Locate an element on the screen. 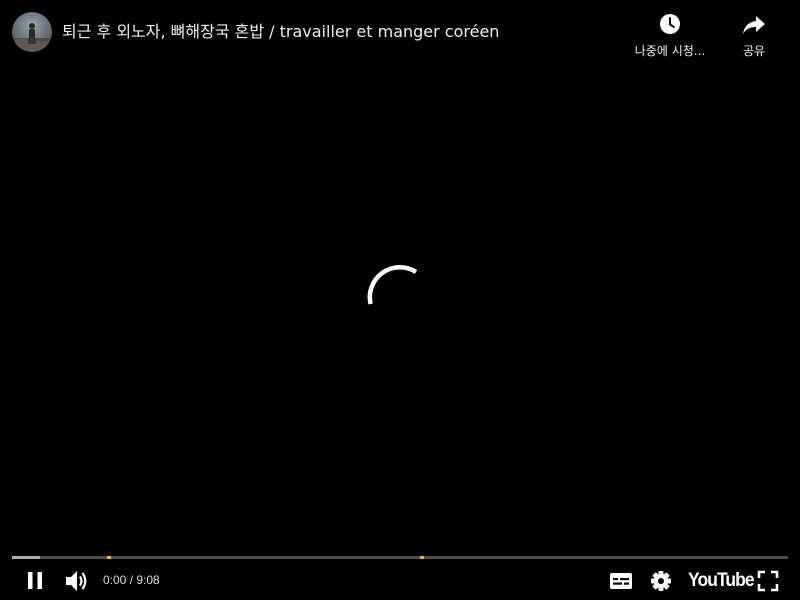 The image size is (800, 600). gear-icon is located at coordinates (661, 581).